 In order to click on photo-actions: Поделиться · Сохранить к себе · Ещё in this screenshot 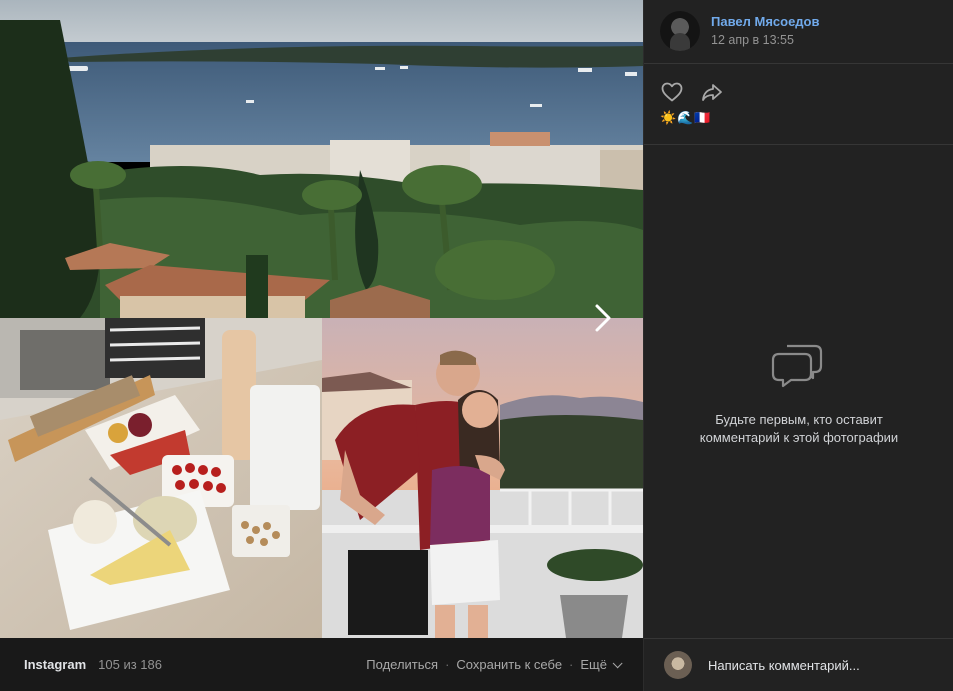, I will do `click(494, 664)`.